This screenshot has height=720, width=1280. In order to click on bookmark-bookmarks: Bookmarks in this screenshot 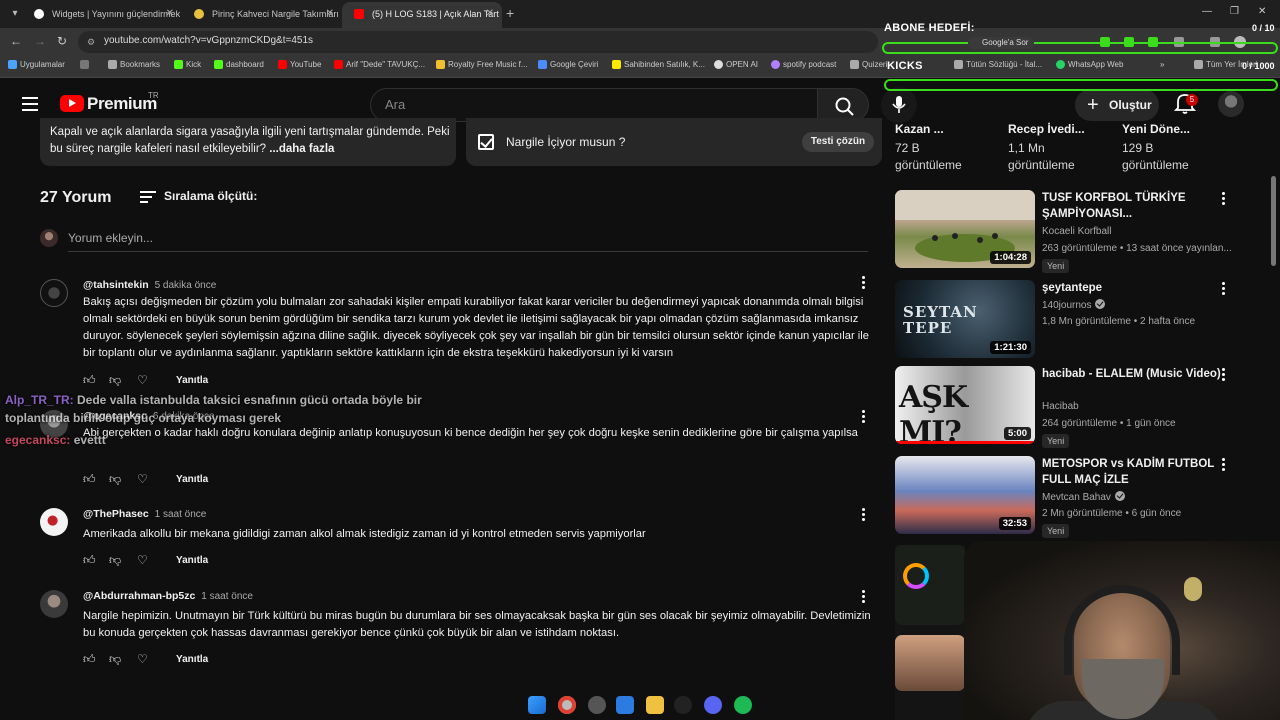, I will do `click(134, 64)`.